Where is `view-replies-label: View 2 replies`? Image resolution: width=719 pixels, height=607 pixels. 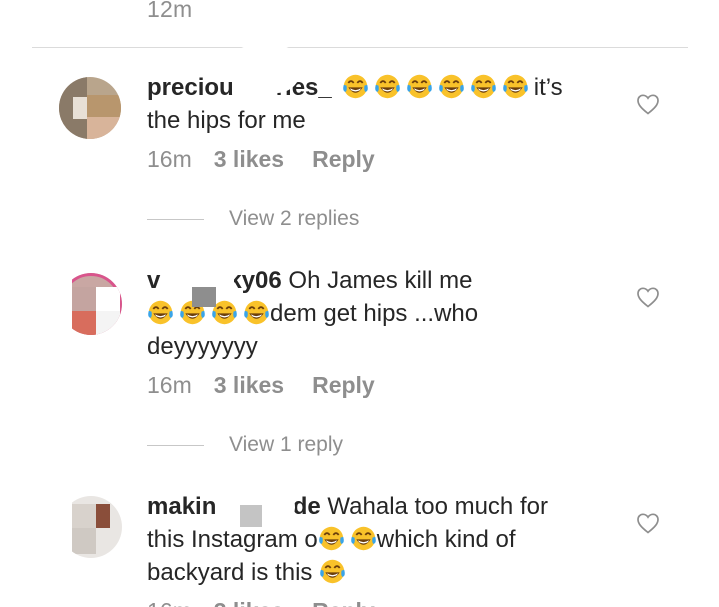 view-replies-label: View 2 replies is located at coordinates (294, 218).